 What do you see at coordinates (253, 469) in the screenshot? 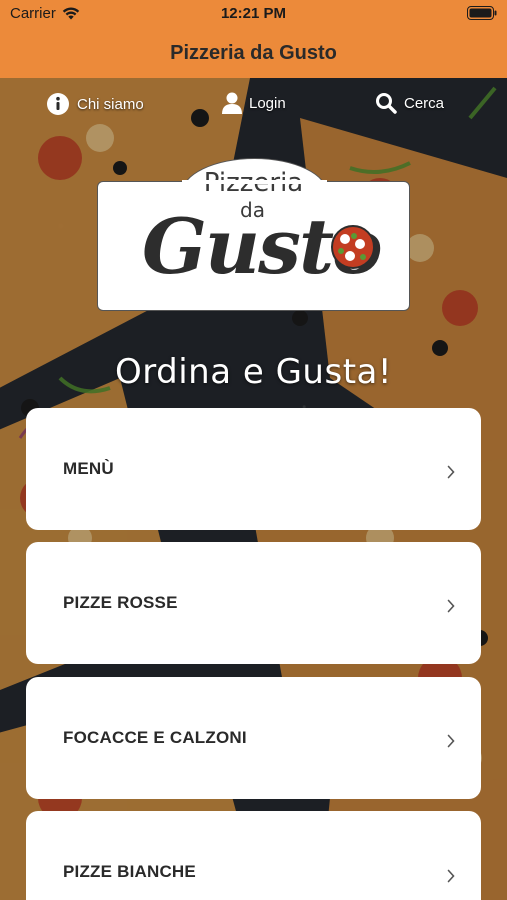
I see `category-card-menu: MENÙ` at bounding box center [253, 469].